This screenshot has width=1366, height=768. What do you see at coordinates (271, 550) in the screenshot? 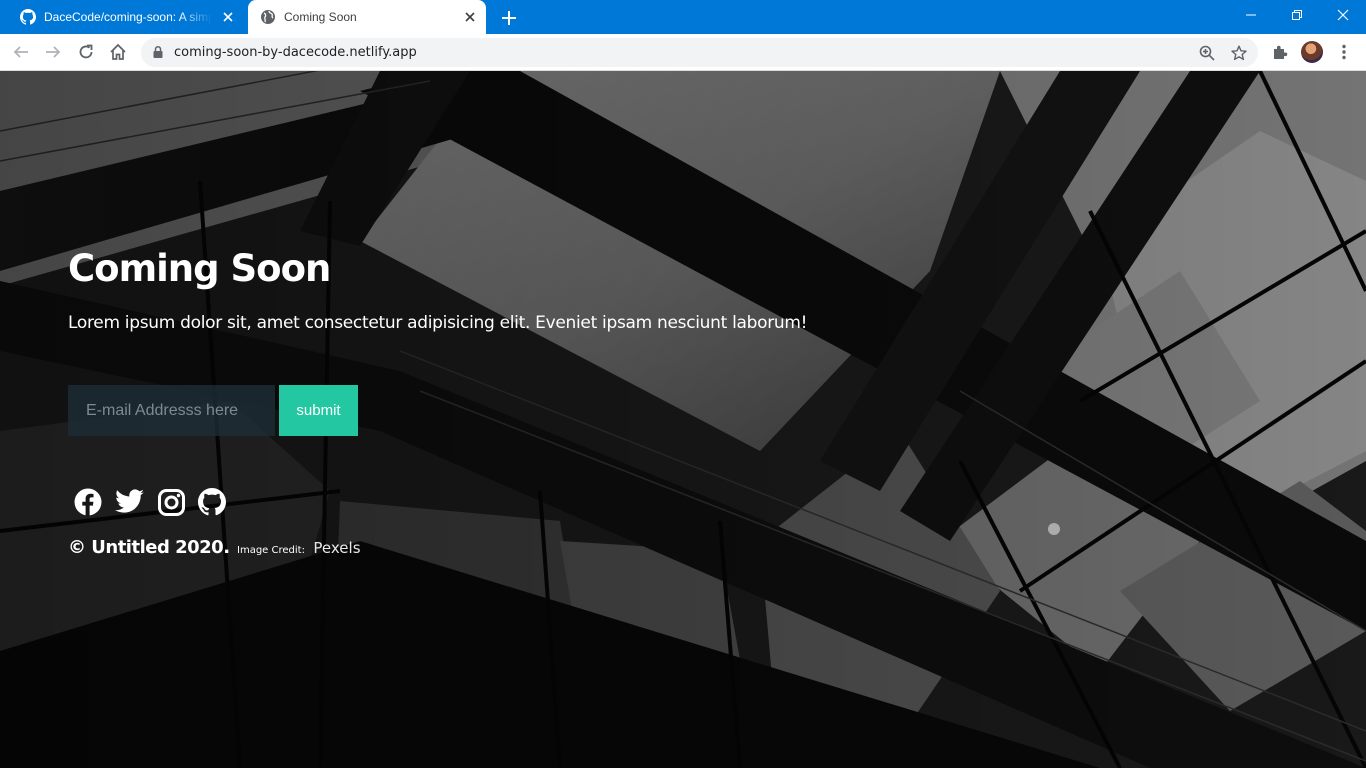
I see `image-credit-label: Image Credit:` at bounding box center [271, 550].